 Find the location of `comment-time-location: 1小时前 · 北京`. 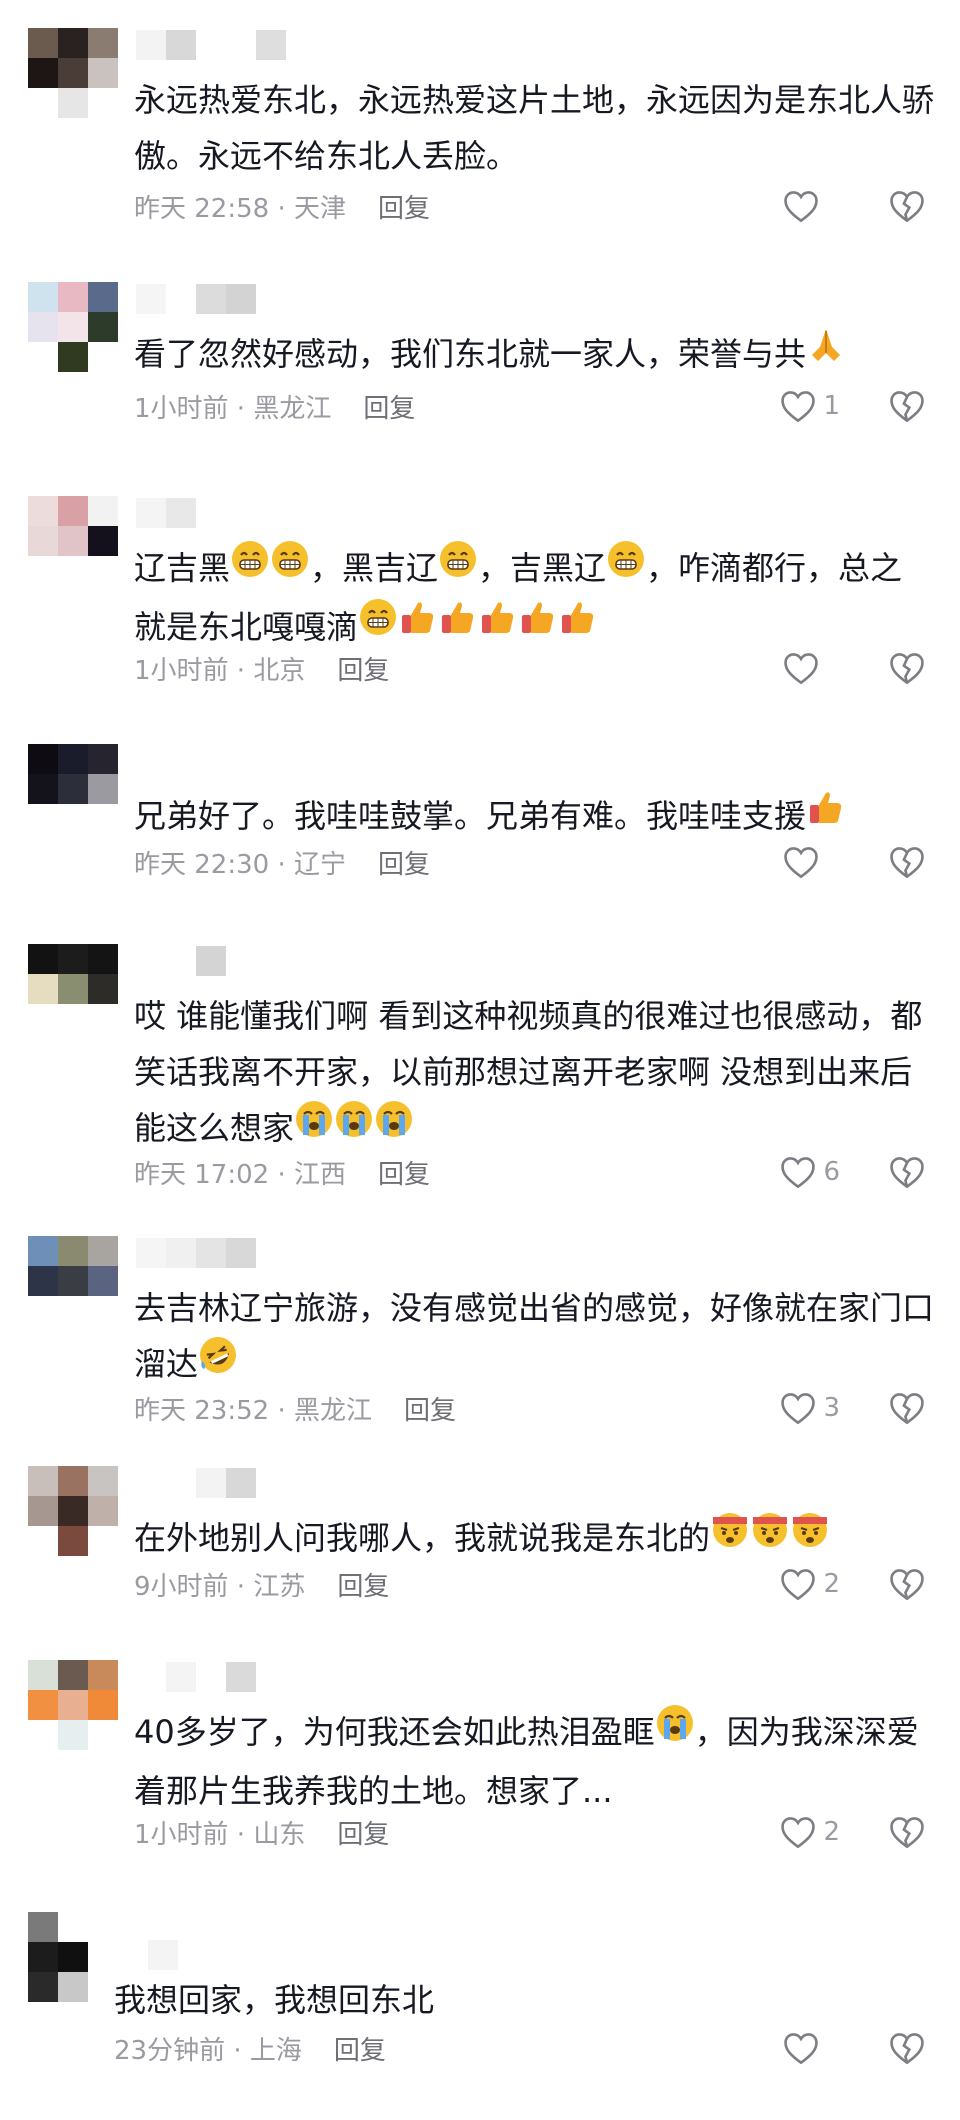

comment-time-location: 1小时前 · 北京 is located at coordinates (220, 670).